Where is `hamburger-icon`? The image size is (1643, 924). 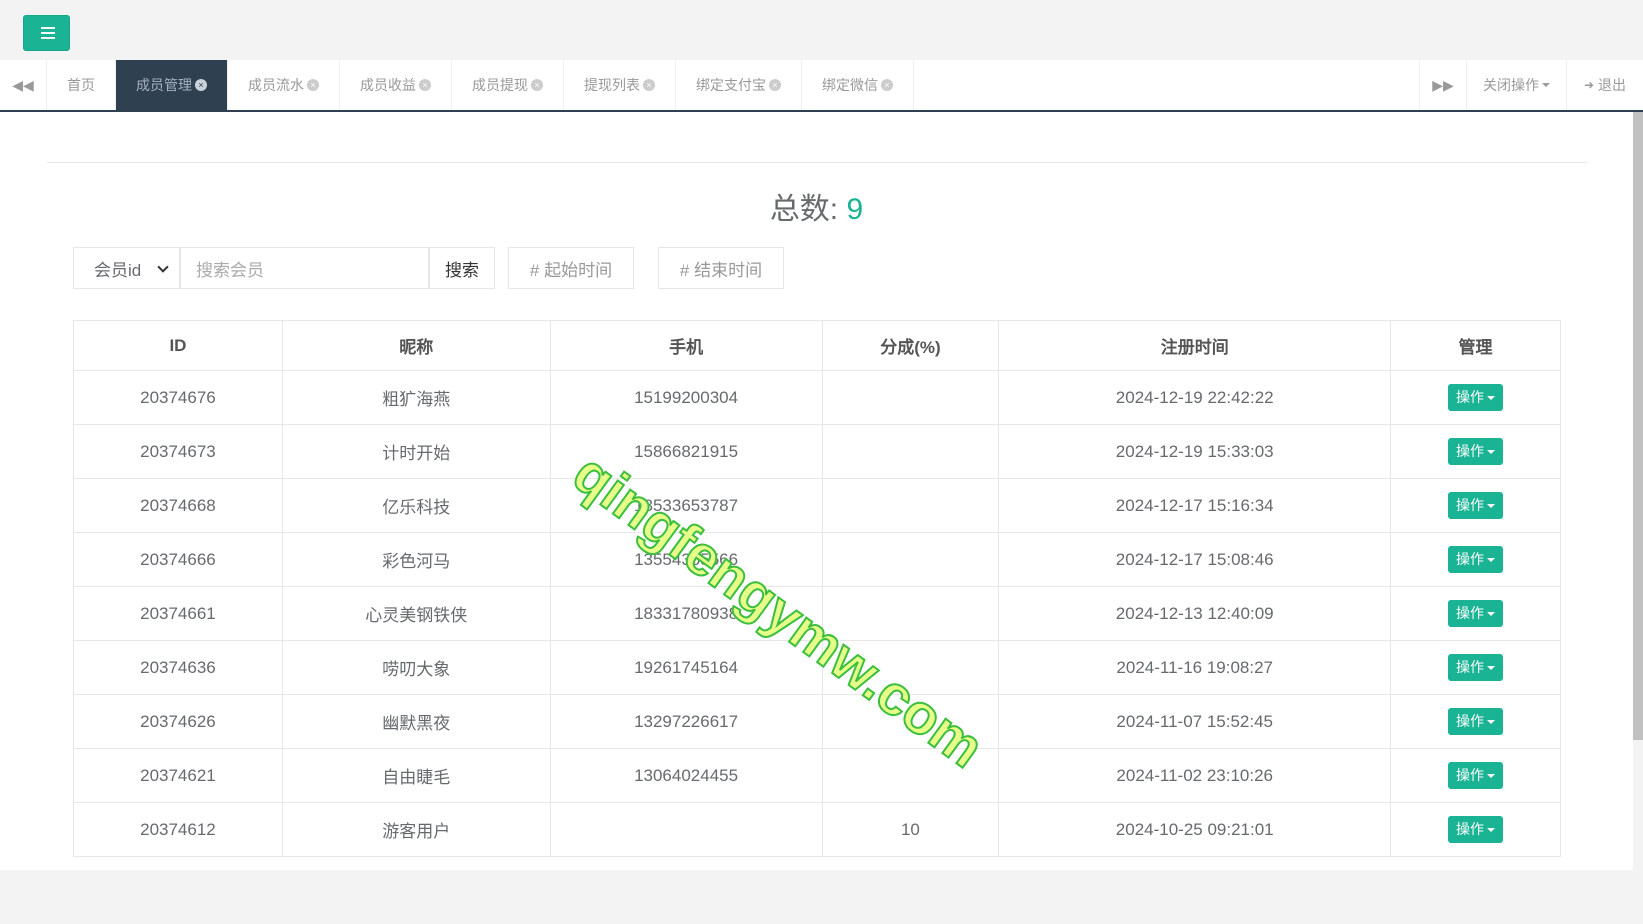 hamburger-icon is located at coordinates (46, 33).